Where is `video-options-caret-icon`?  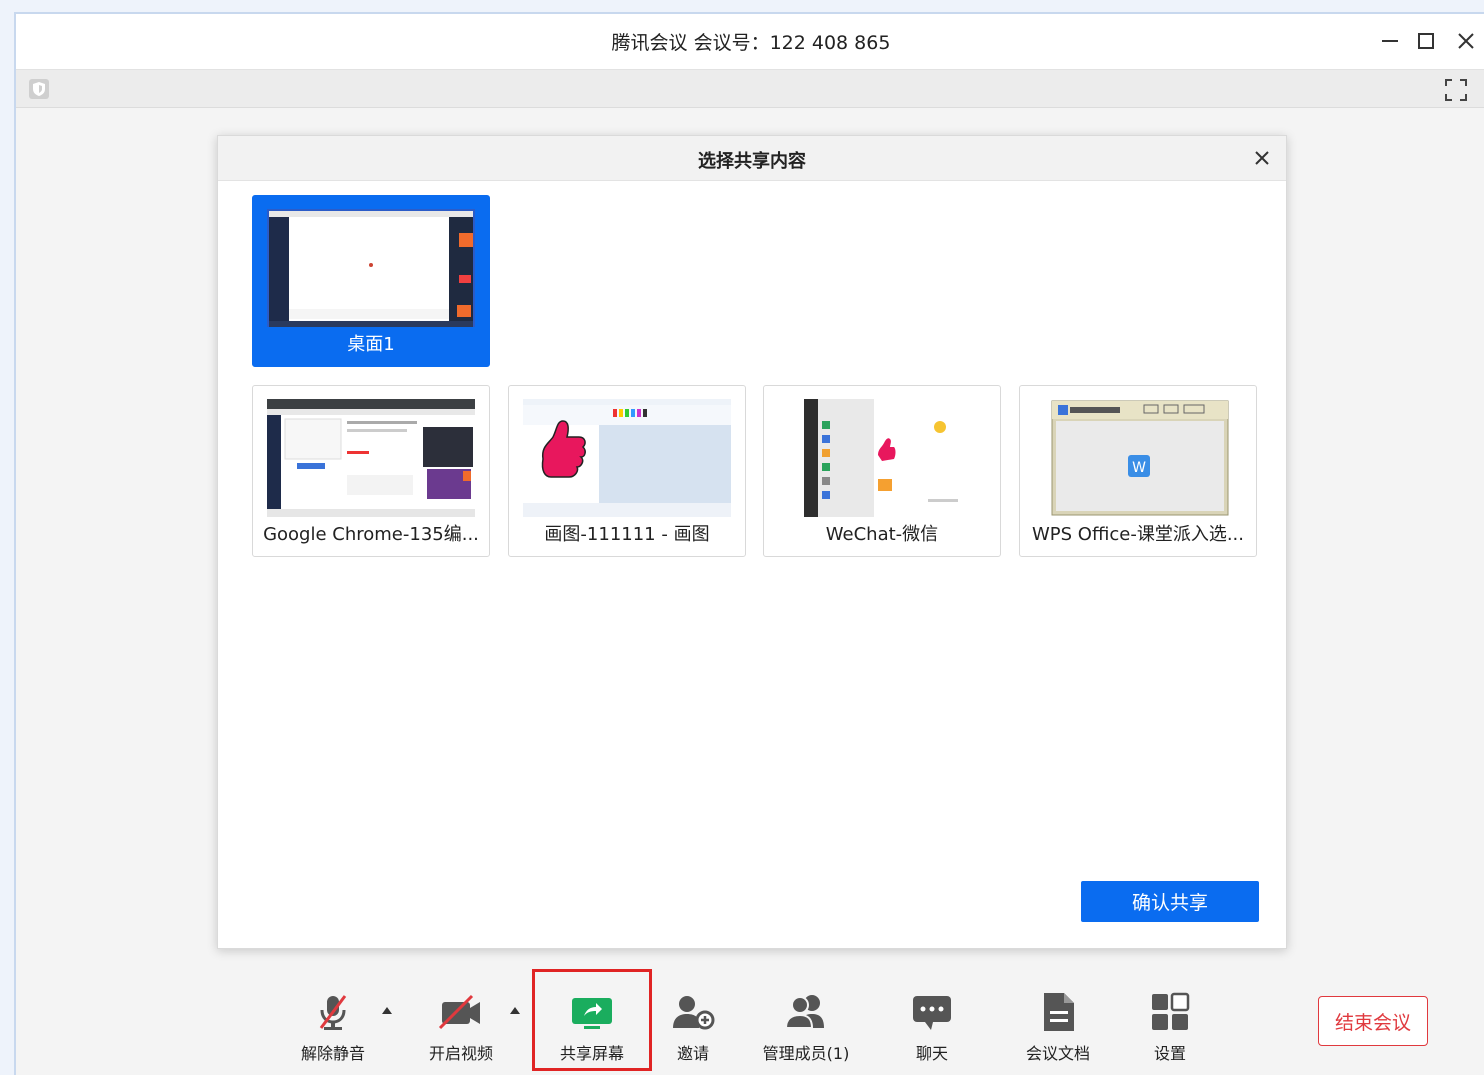 video-options-caret-icon is located at coordinates (515, 1010).